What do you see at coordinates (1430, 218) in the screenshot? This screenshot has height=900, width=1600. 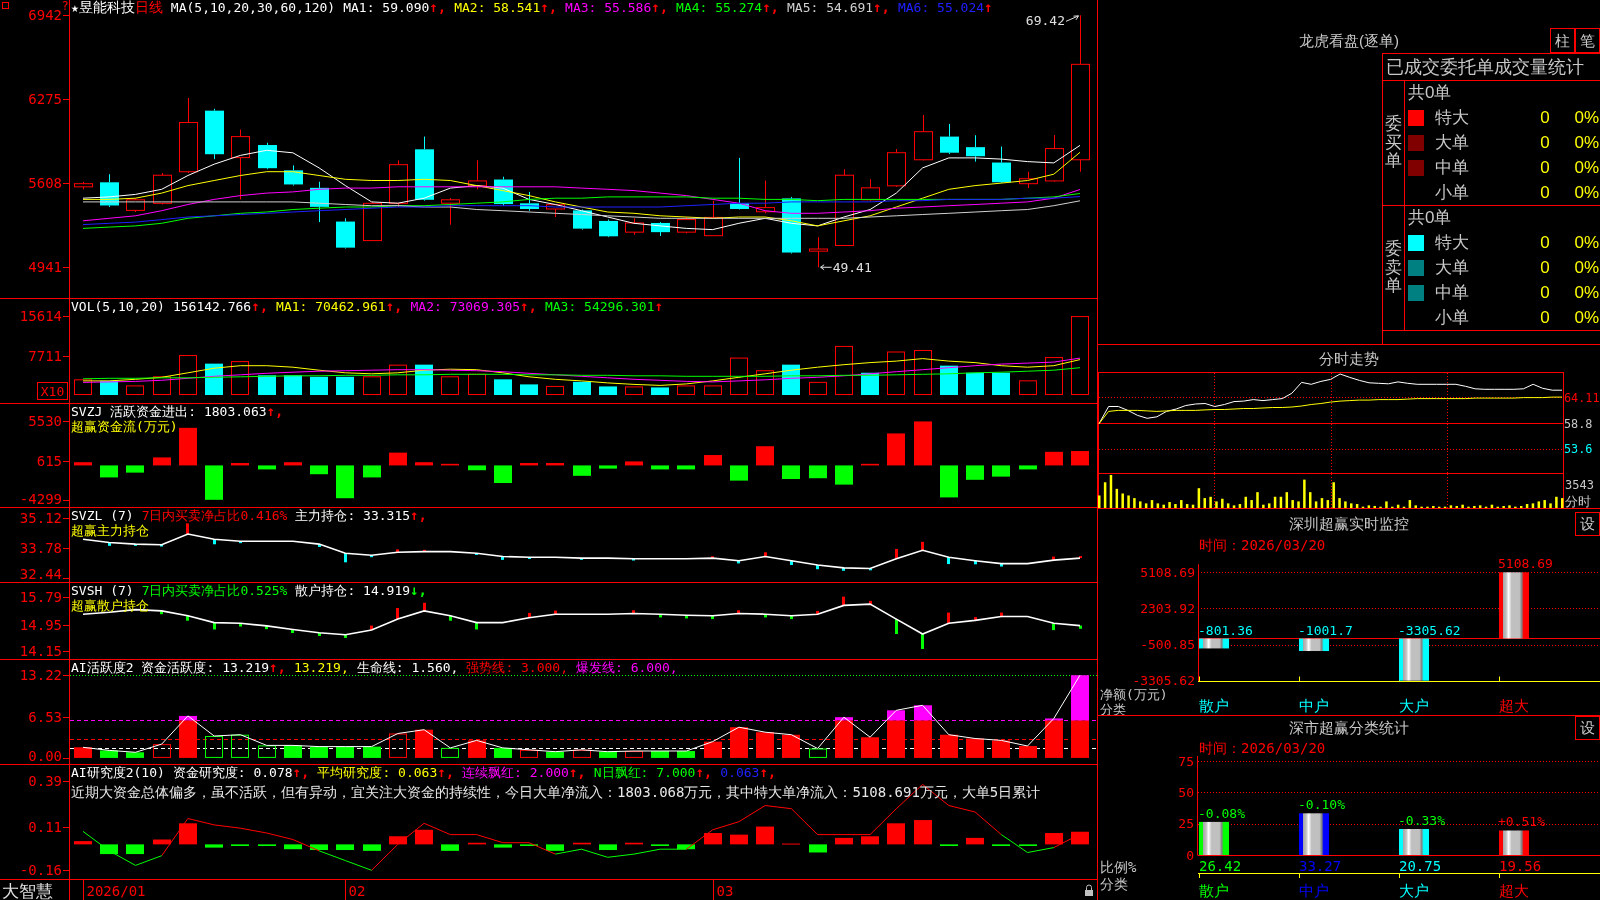 I see `order-total: 共0单` at bounding box center [1430, 218].